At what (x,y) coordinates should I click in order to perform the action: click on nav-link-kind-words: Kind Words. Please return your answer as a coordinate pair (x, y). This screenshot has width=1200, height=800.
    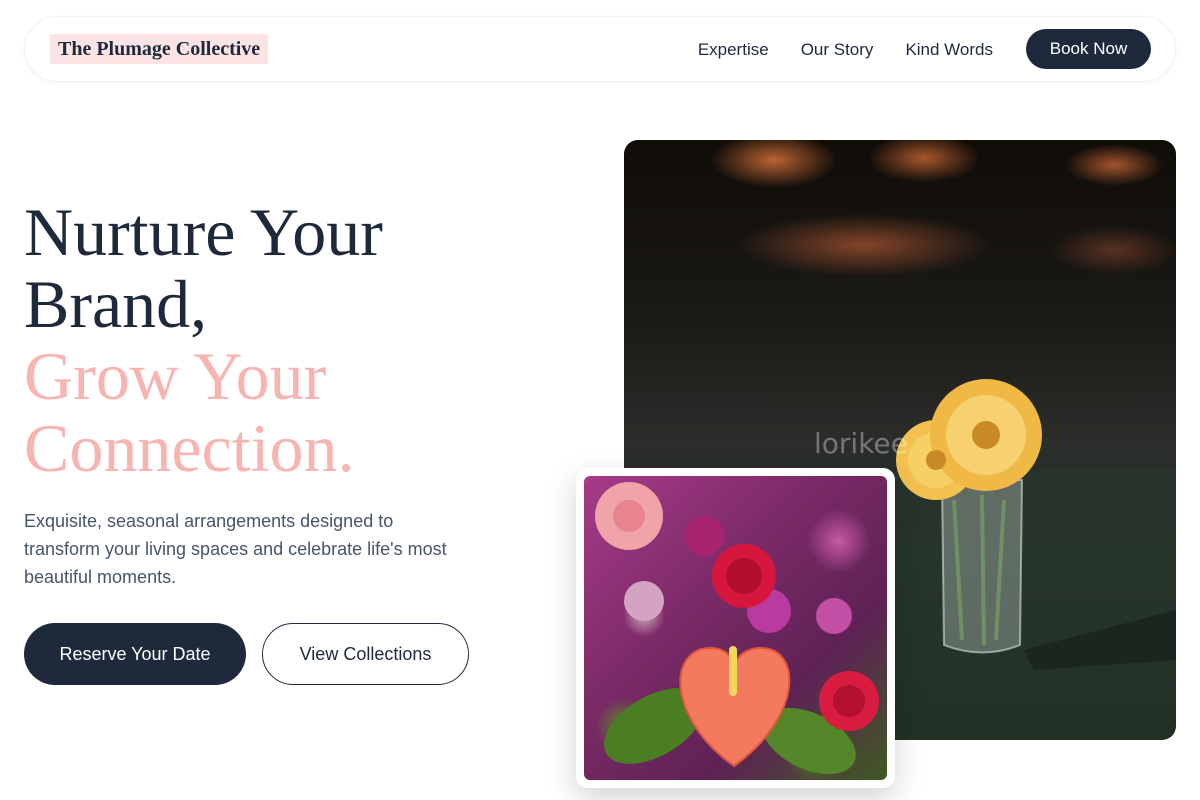
    Looking at the image, I should click on (949, 50).